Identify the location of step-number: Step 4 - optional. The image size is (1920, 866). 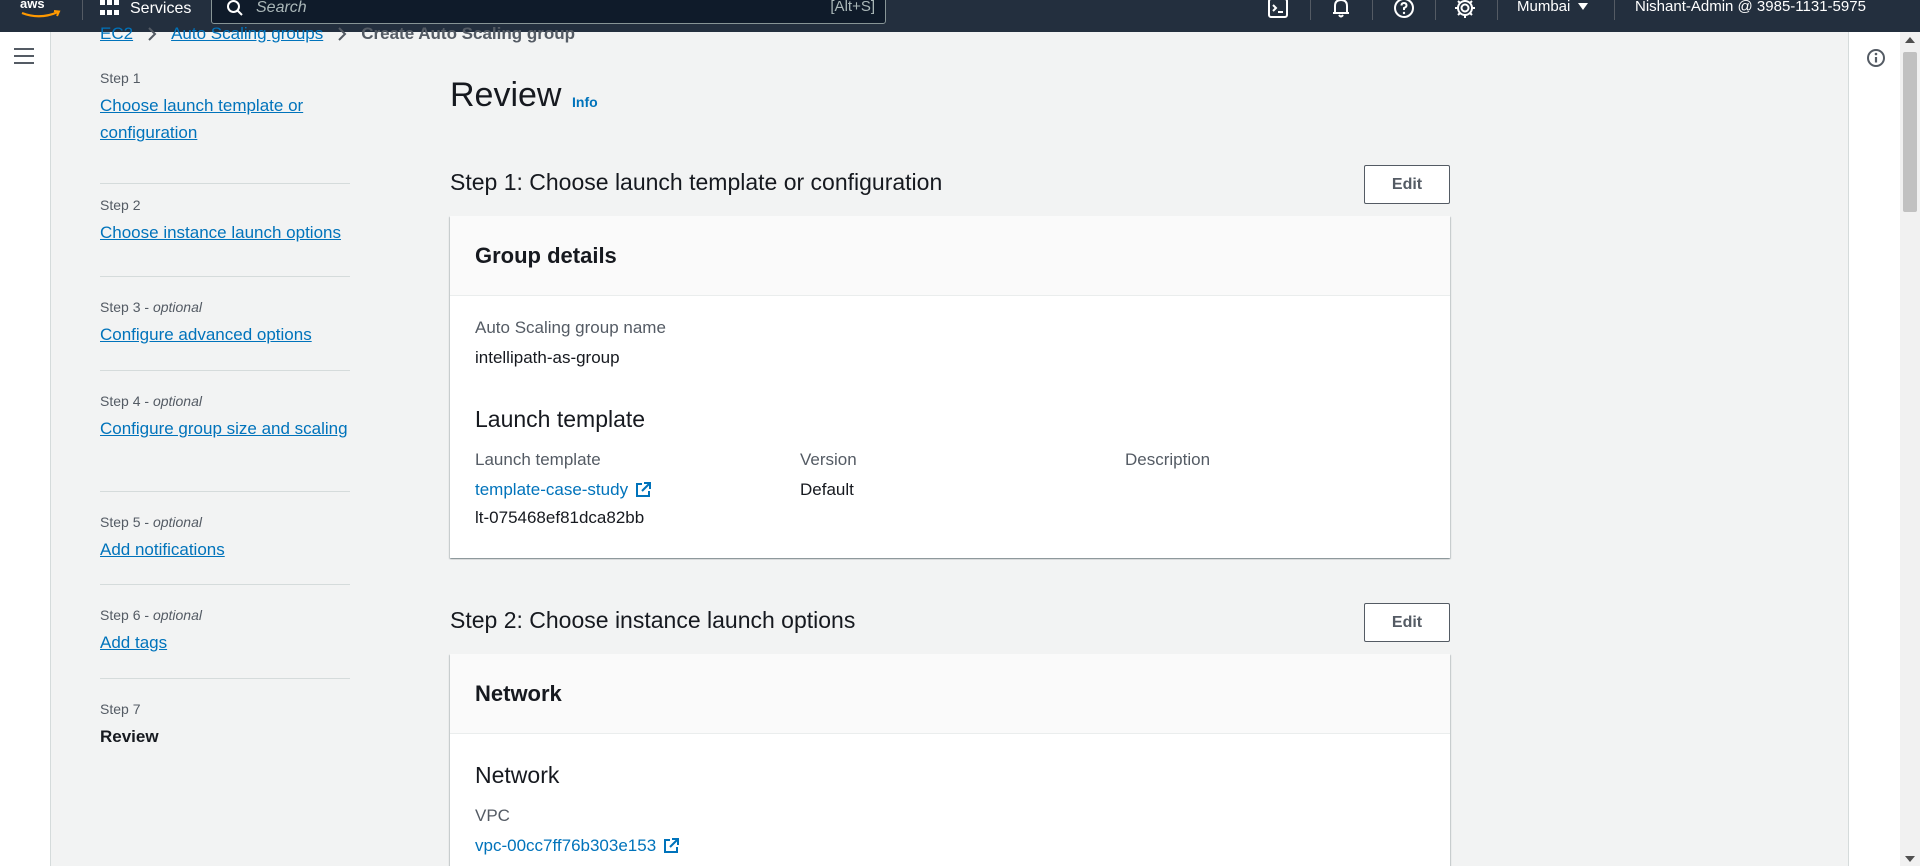
(151, 401).